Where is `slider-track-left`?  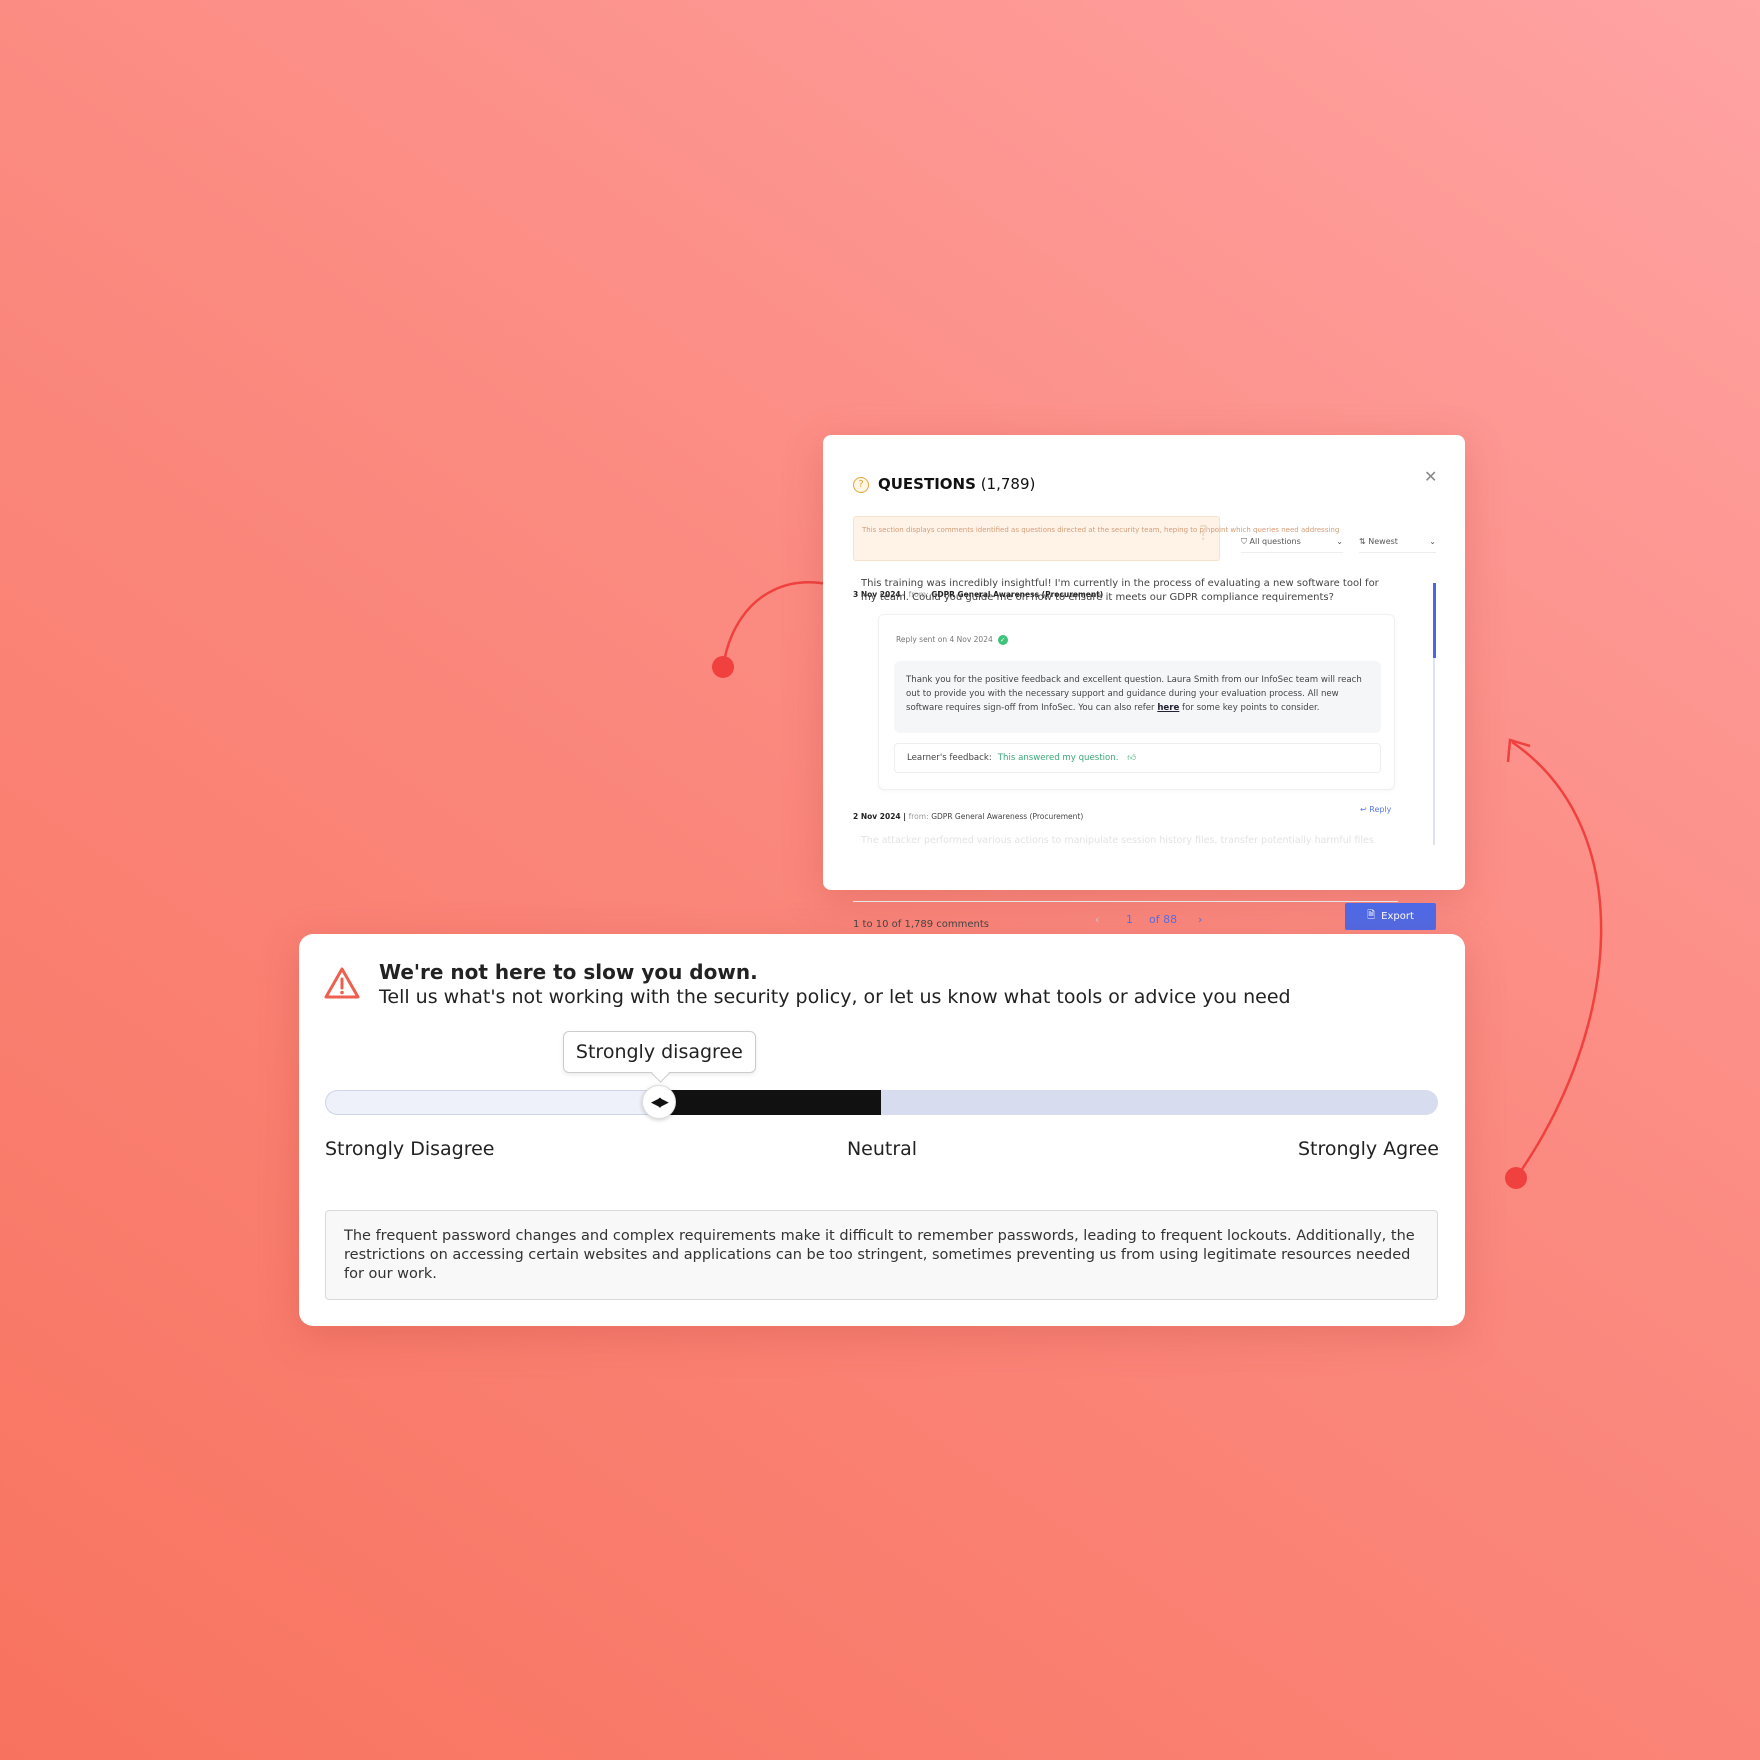 slider-track-left is located at coordinates (492, 1102).